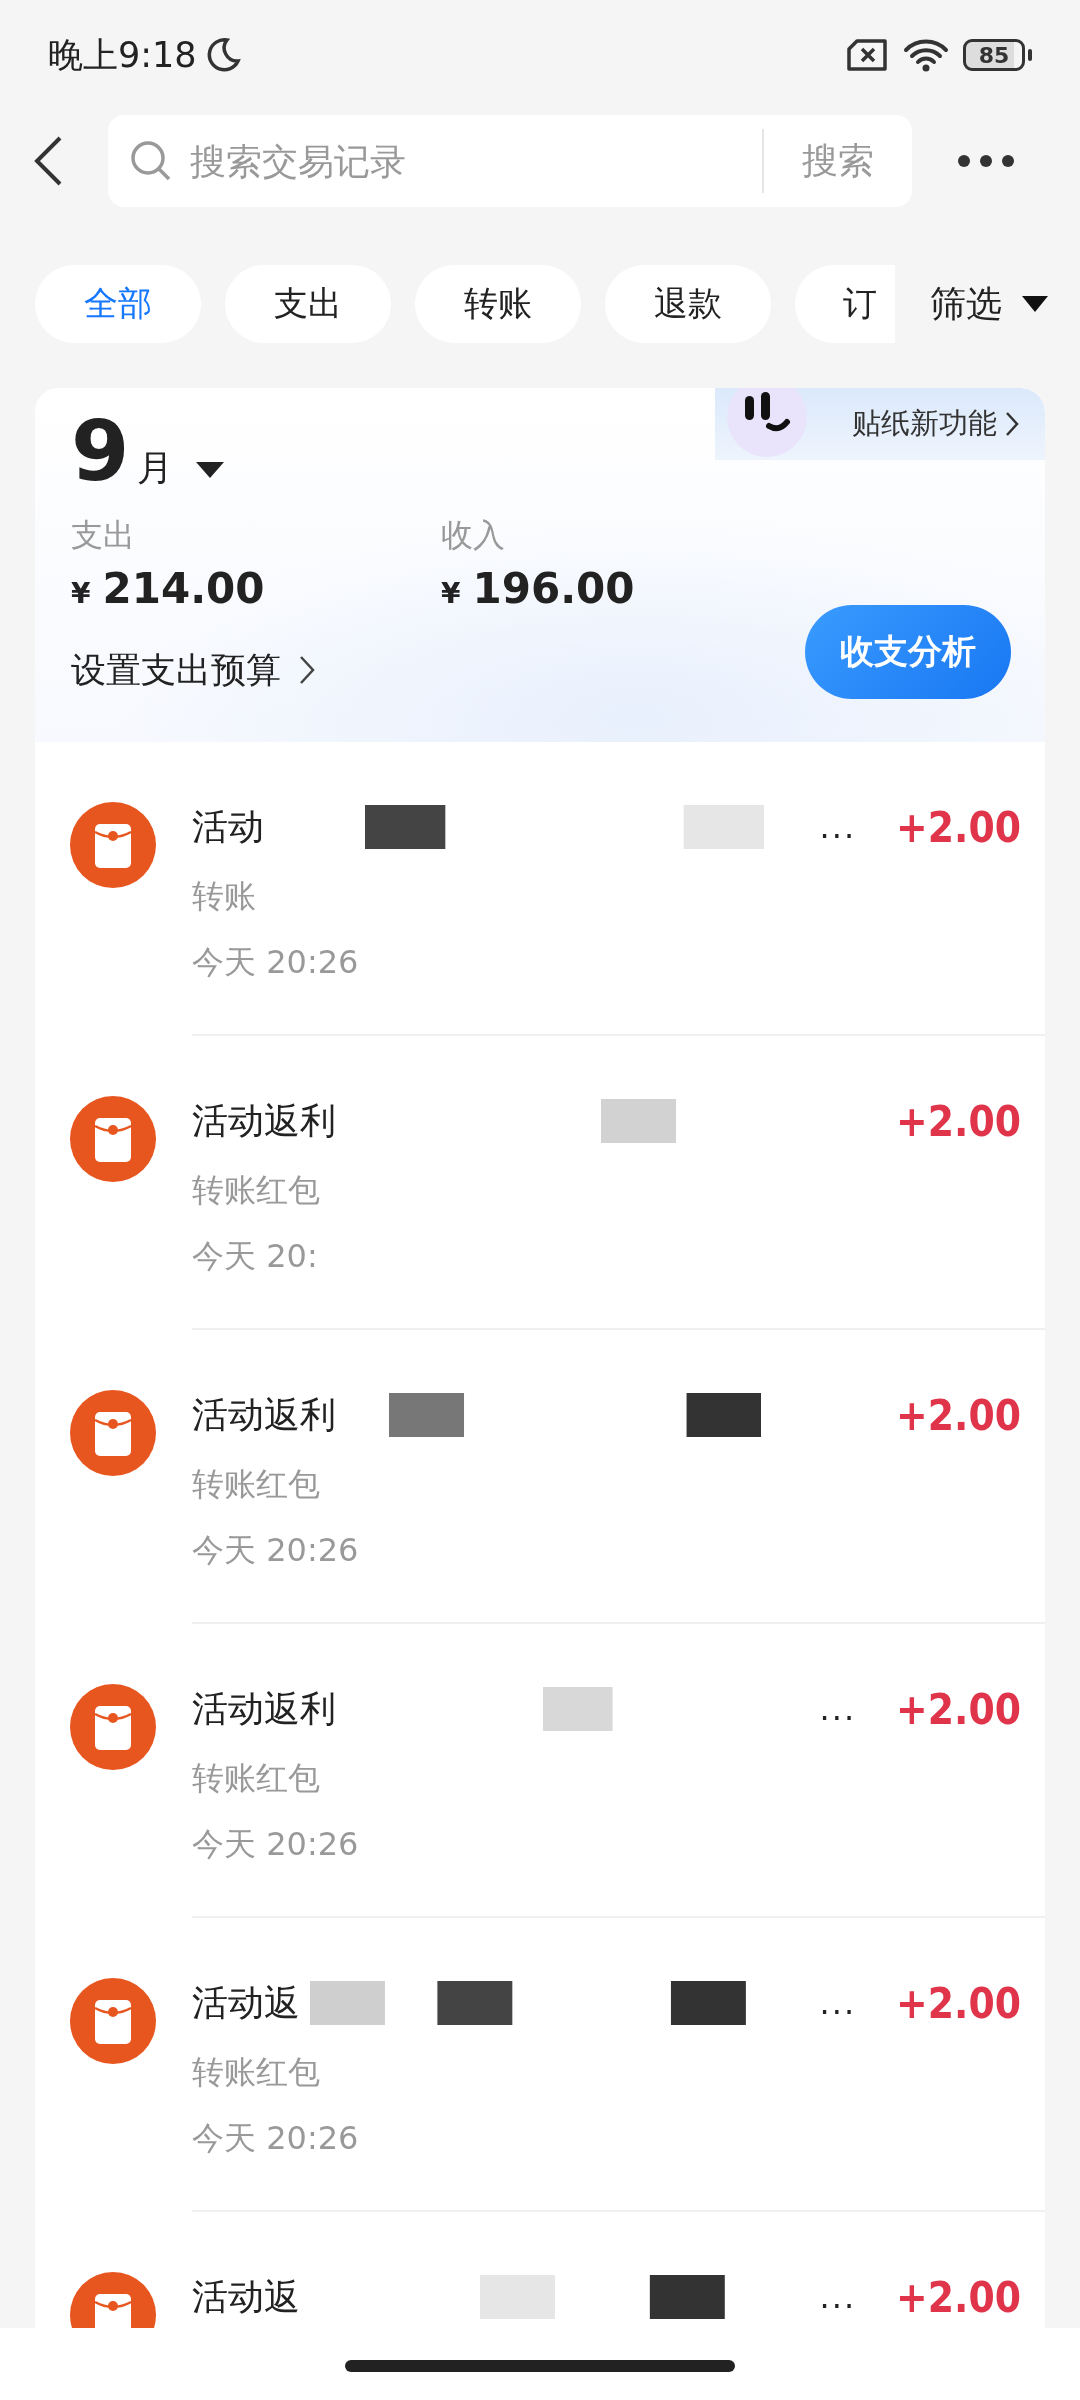 This screenshot has height=2400, width=1080. What do you see at coordinates (926, 55) in the screenshot?
I see `wifi-icon` at bounding box center [926, 55].